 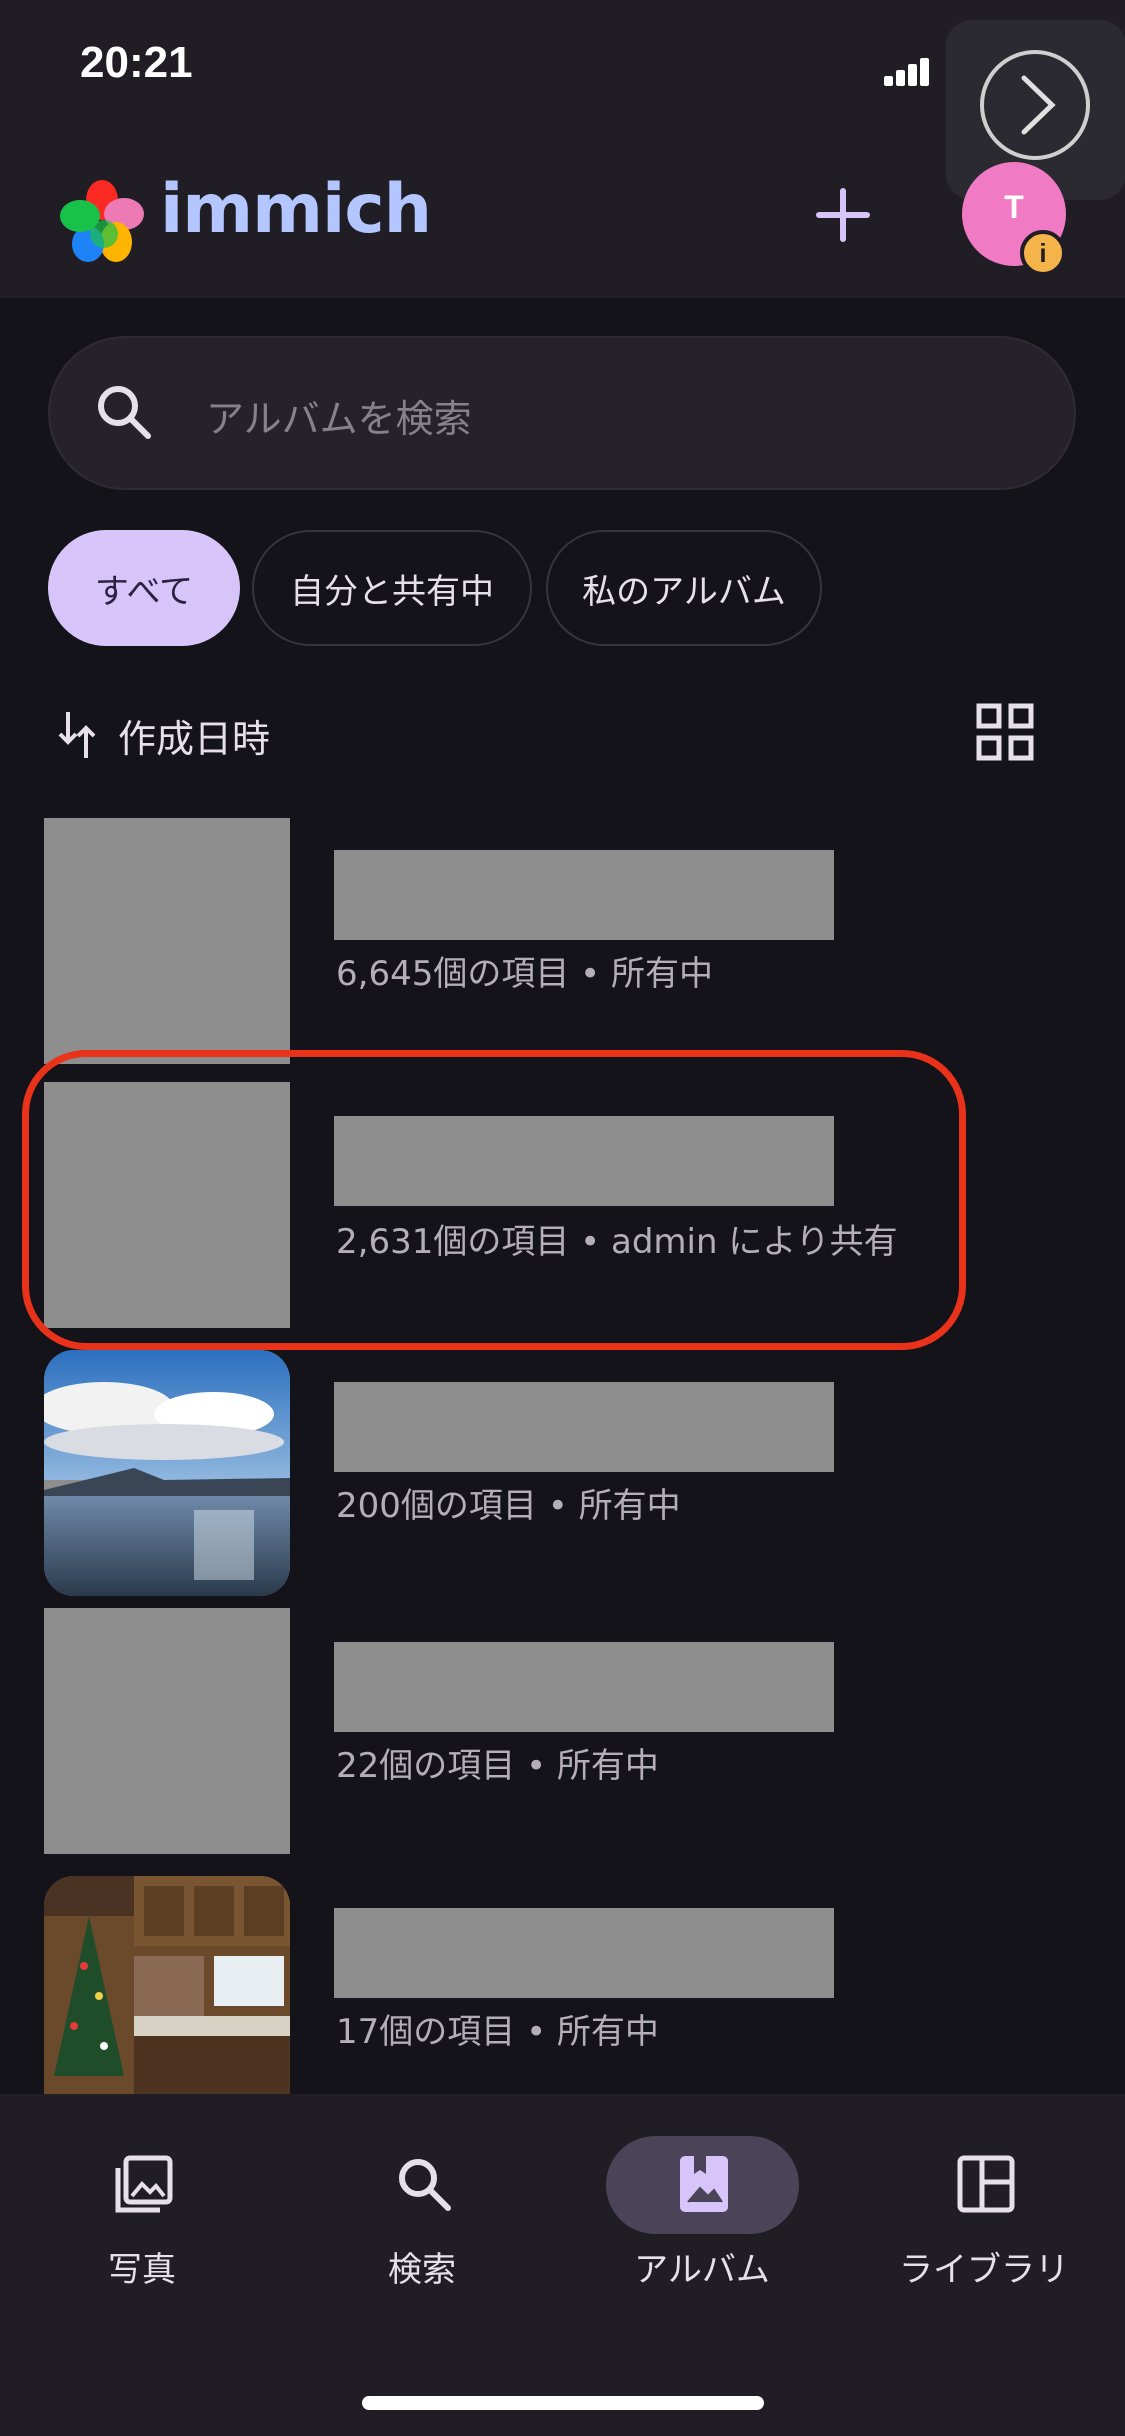 I want to click on photos-icon, so click(x=144, y=2184).